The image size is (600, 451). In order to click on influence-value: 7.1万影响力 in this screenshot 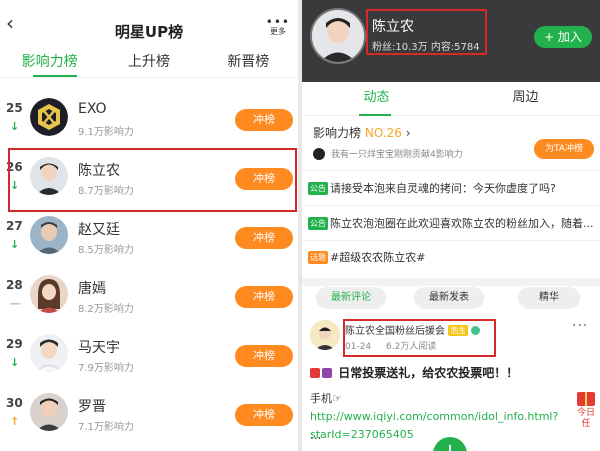, I will do `click(106, 427)`.